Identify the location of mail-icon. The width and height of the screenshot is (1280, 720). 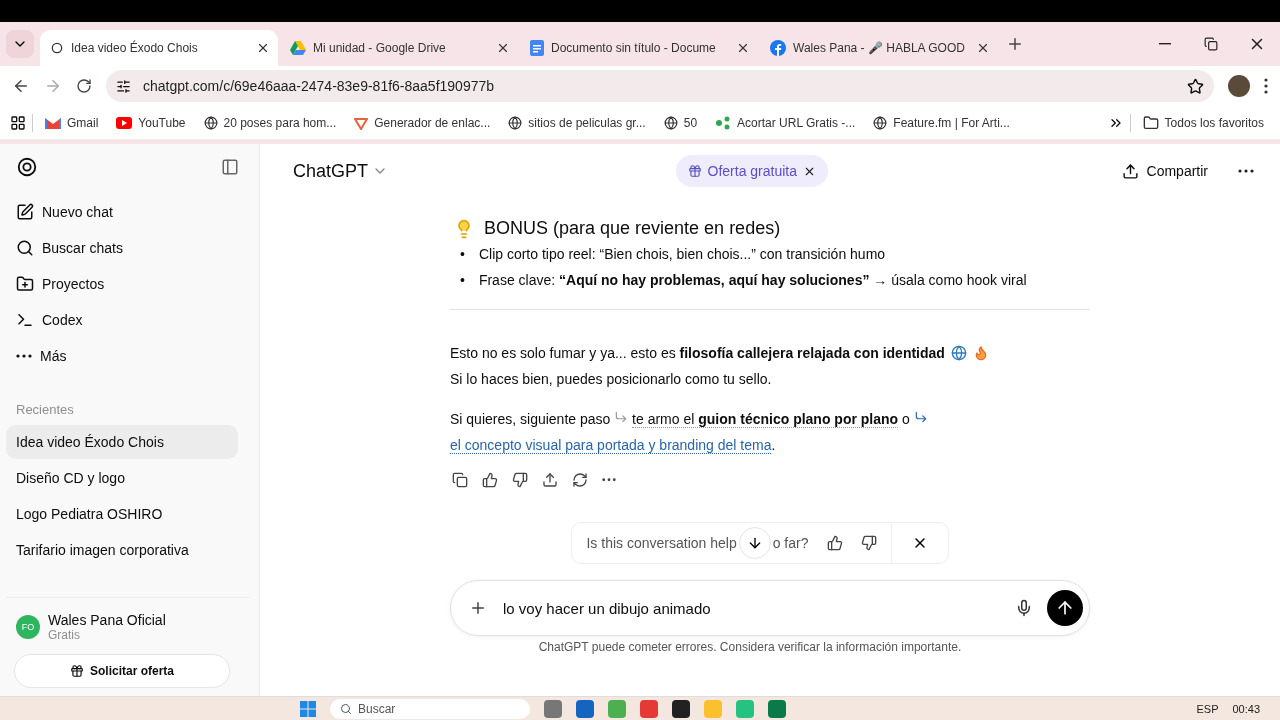
(53, 122).